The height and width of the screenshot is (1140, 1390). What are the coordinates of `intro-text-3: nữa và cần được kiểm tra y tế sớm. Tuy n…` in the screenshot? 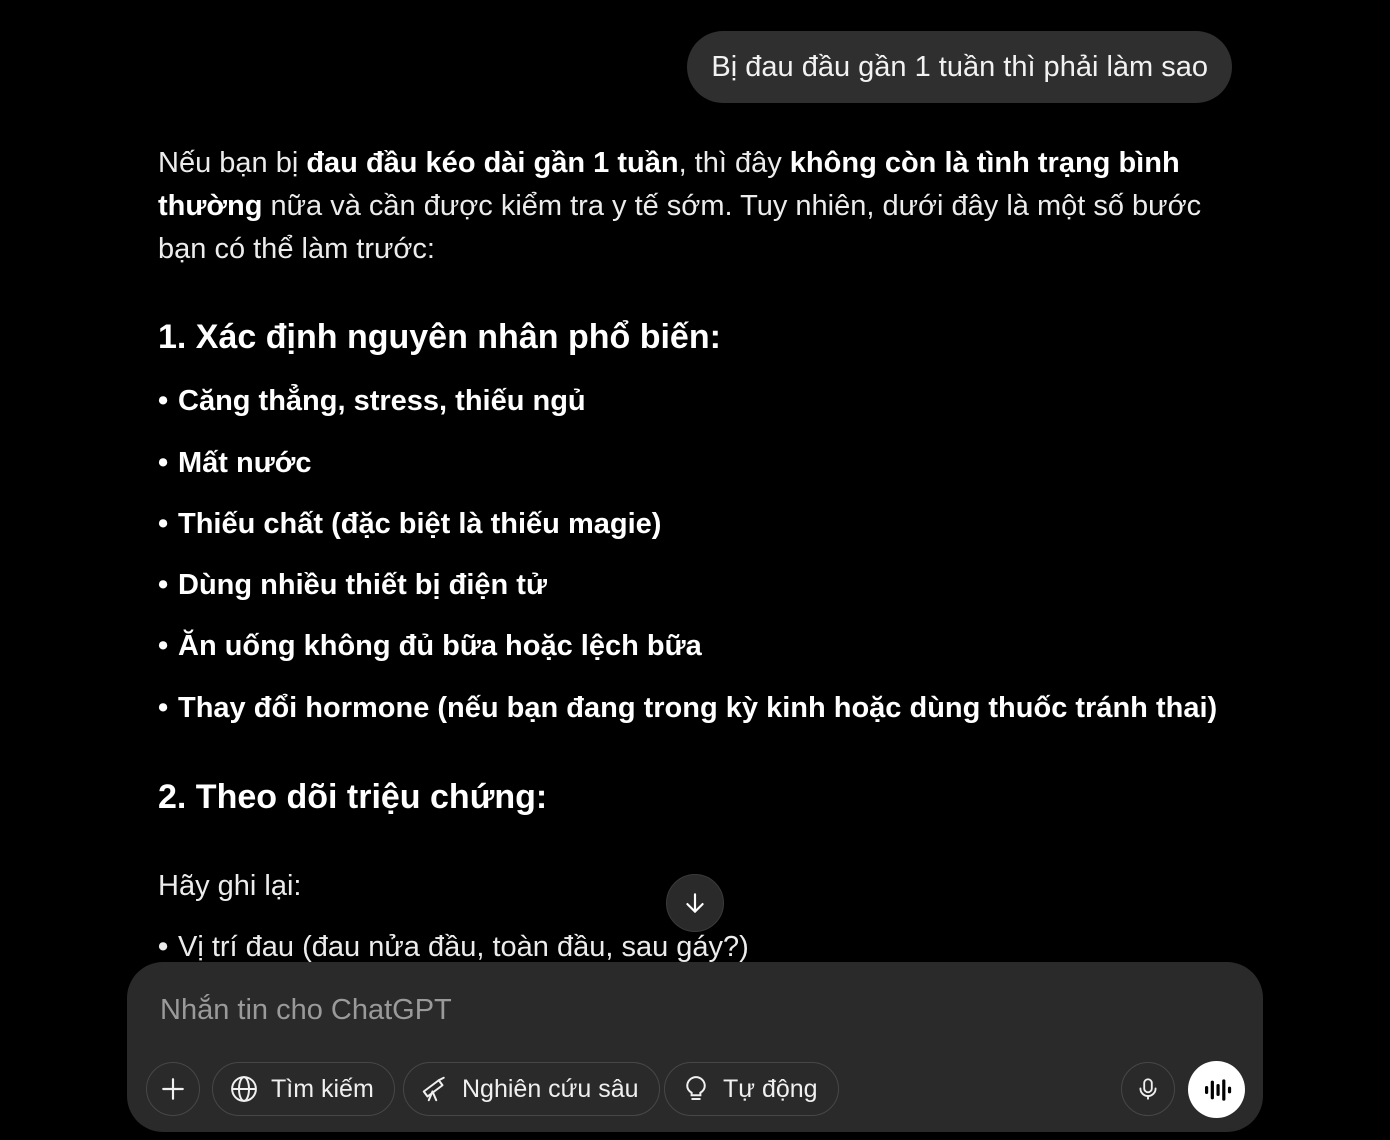 It's located at (680, 227).